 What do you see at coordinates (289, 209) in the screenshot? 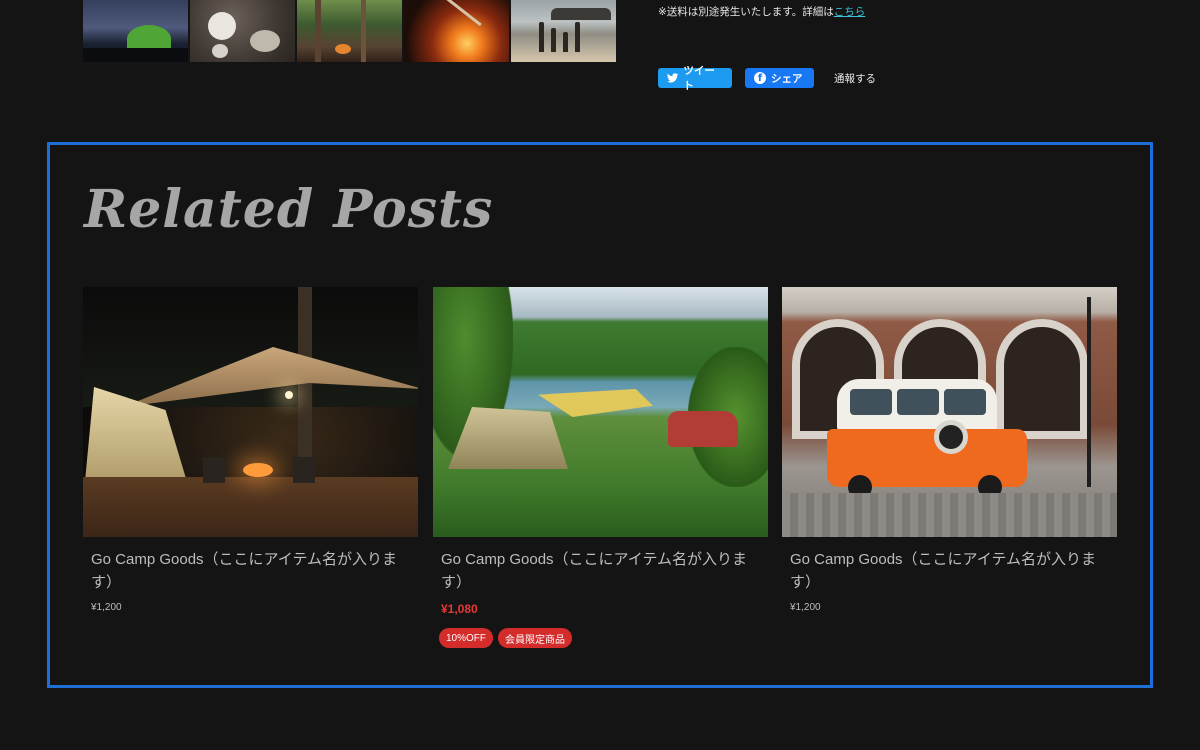
I see `related-posts-title: Related Posts` at bounding box center [289, 209].